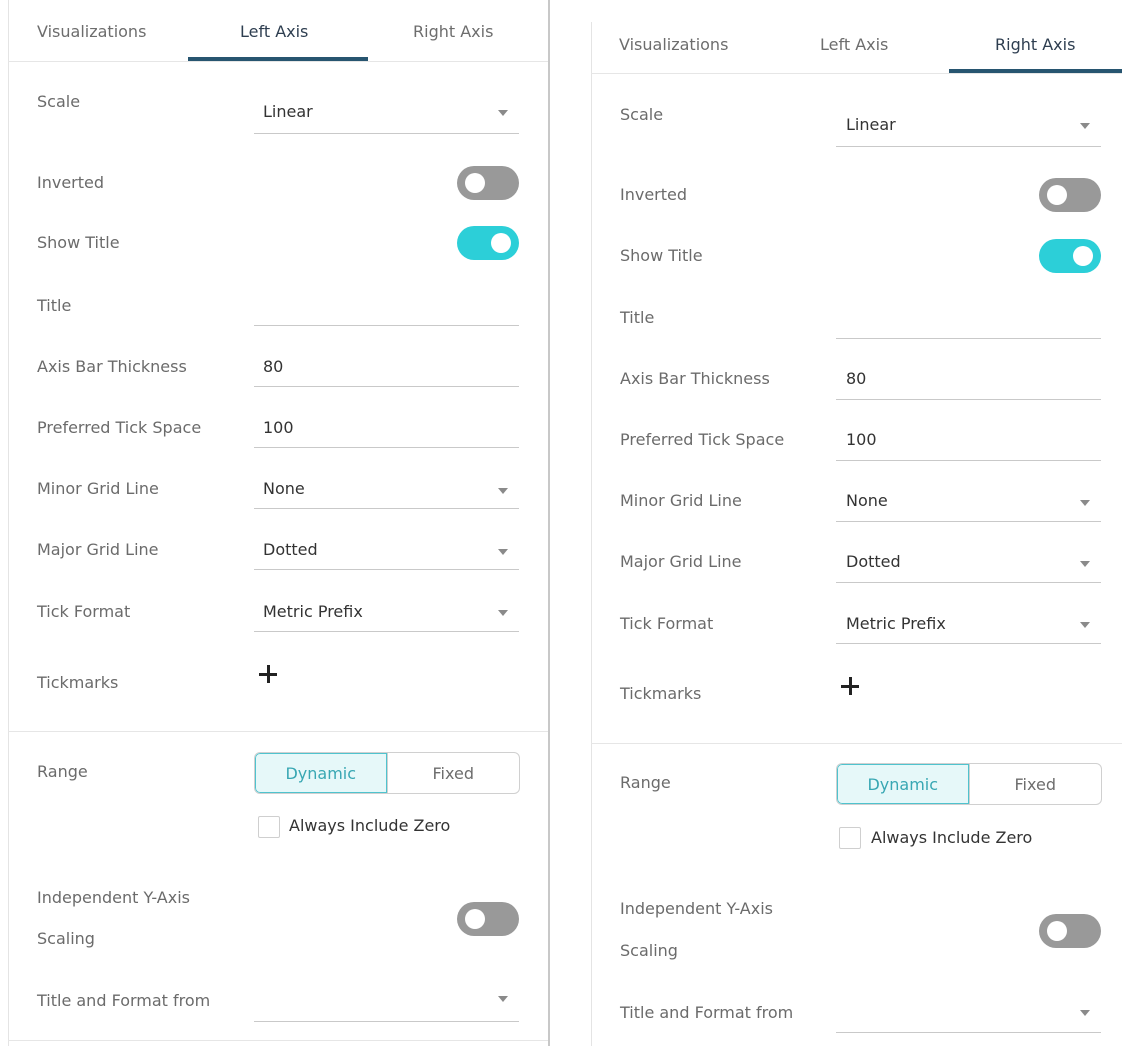 The image size is (1122, 1046). I want to click on scale-label: Scale, so click(59, 101).